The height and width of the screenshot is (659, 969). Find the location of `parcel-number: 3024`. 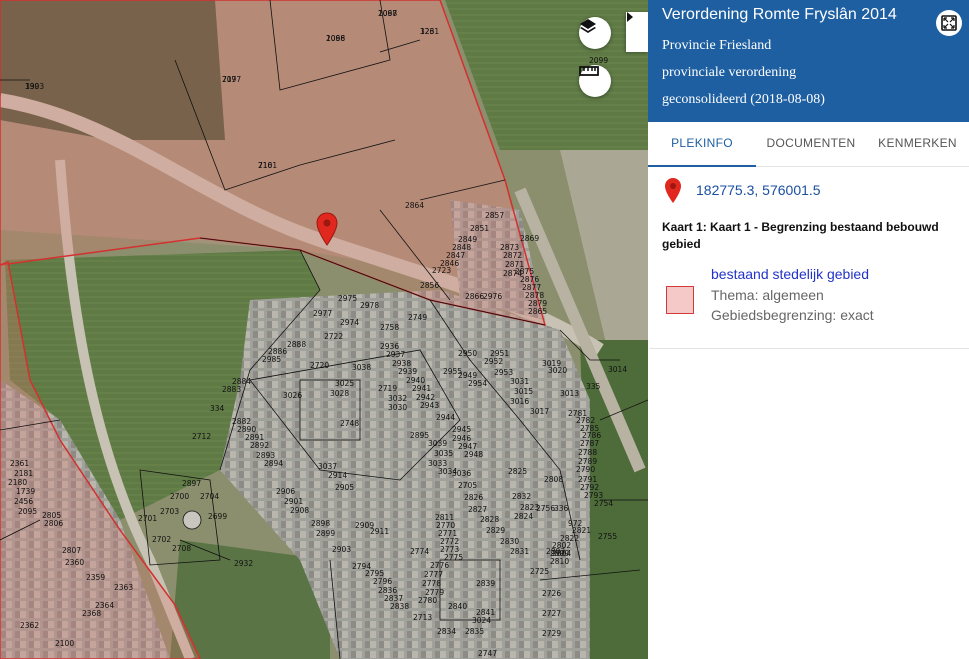

parcel-number: 3024 is located at coordinates (482, 620).